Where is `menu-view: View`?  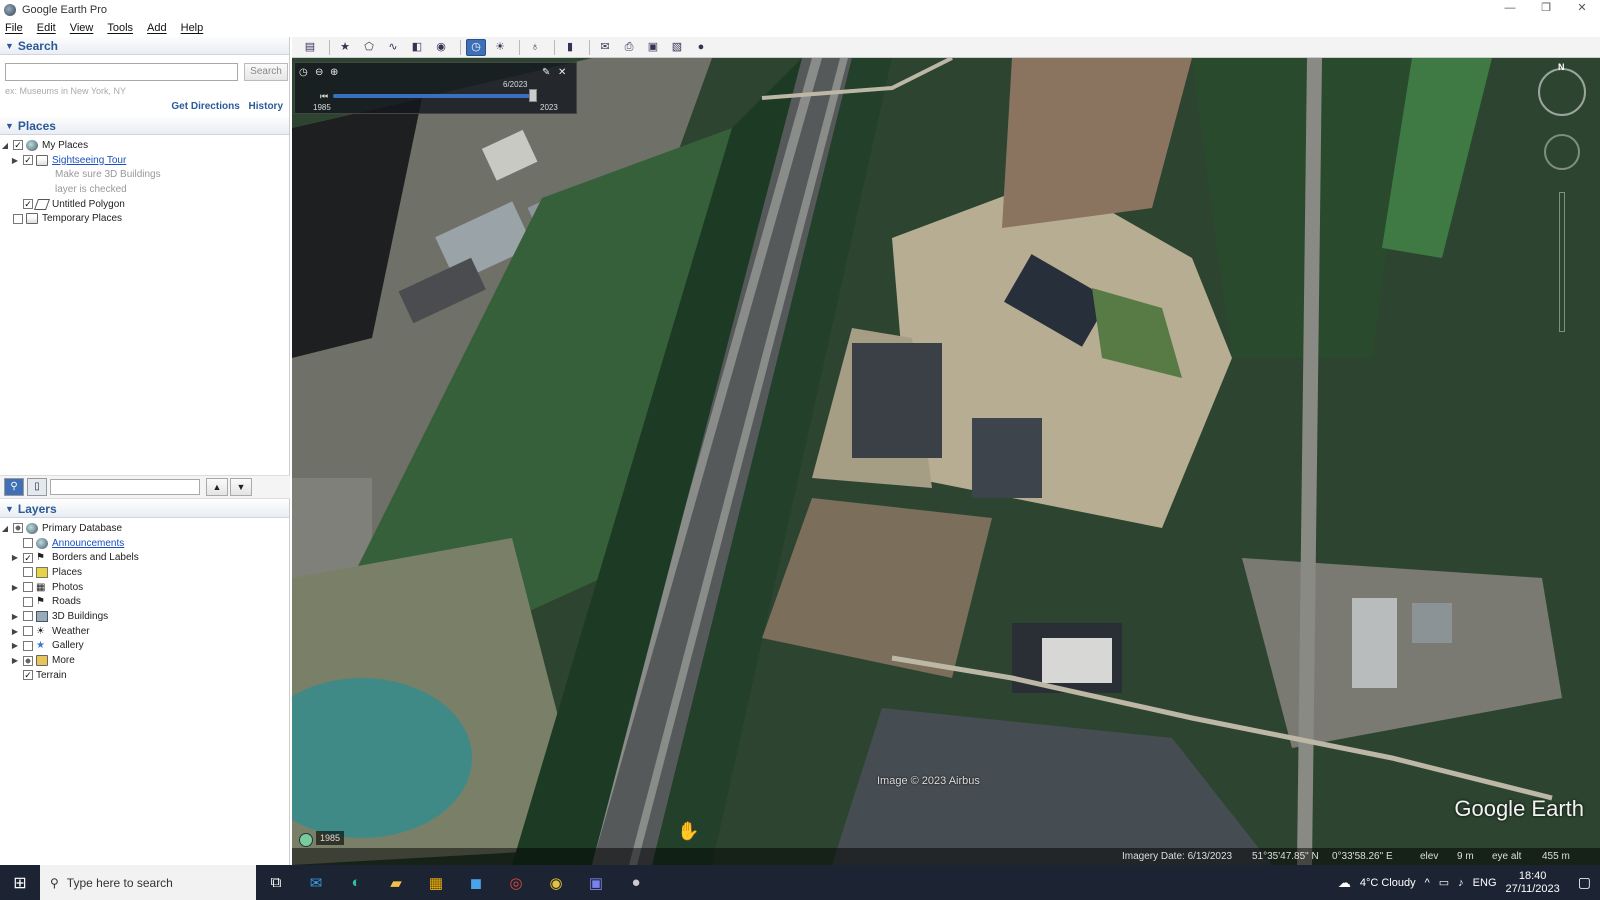
menu-view: View is located at coordinates (82, 28).